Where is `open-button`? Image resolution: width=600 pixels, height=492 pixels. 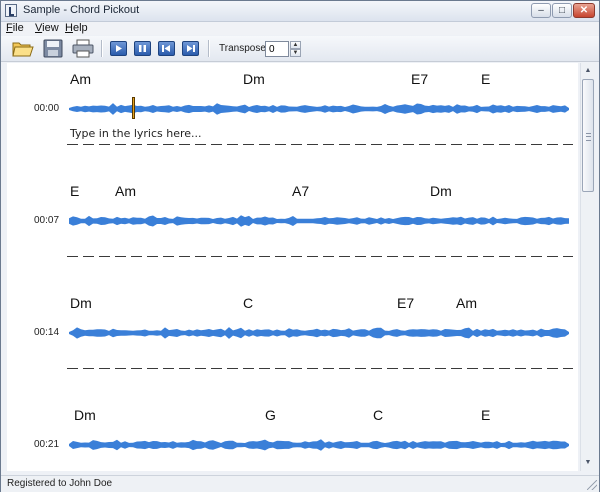 open-button is located at coordinates (23, 48).